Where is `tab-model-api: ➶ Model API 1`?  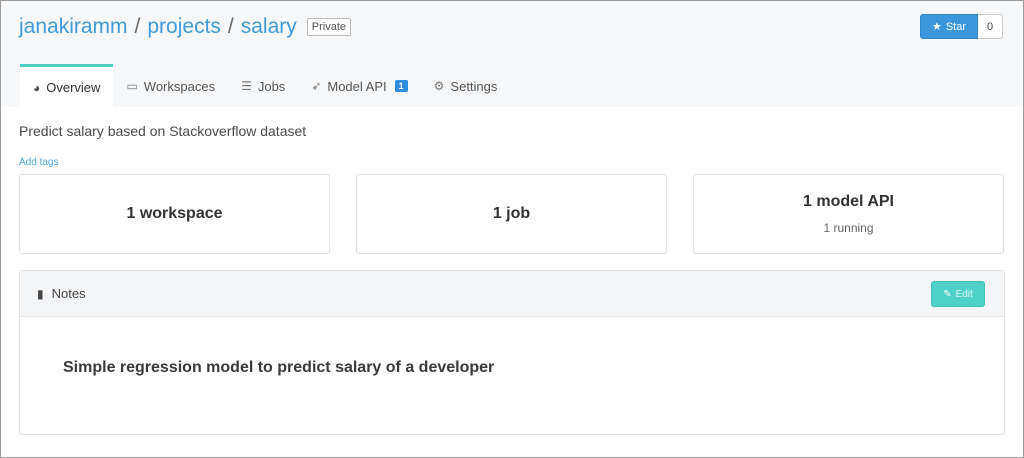
tab-model-api: ➶ Model API 1 is located at coordinates (359, 86).